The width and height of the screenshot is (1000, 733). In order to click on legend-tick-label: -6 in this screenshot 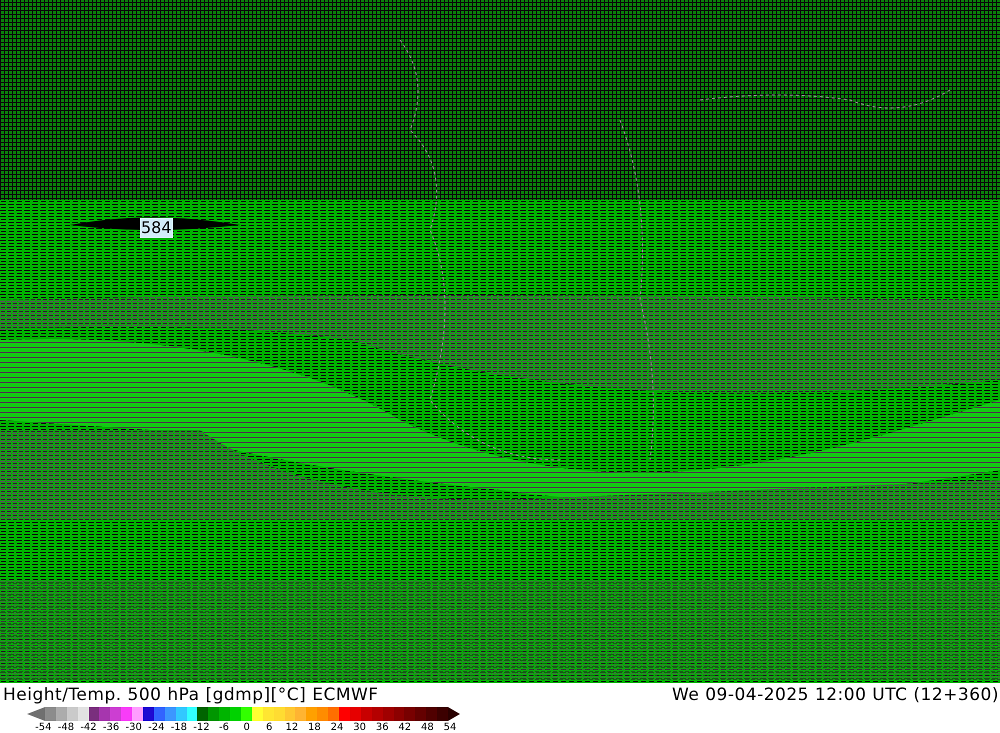, I will do `click(224, 727)`.